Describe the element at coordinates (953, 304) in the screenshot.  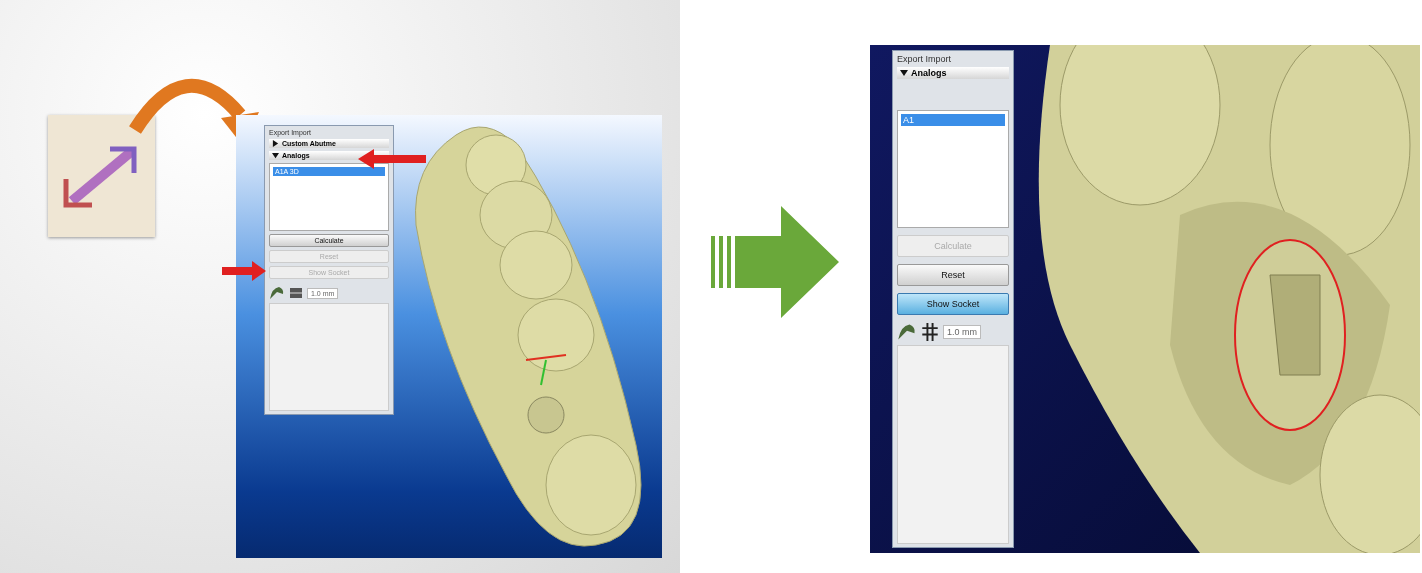
I see `panel-button: Show Socket` at that location.